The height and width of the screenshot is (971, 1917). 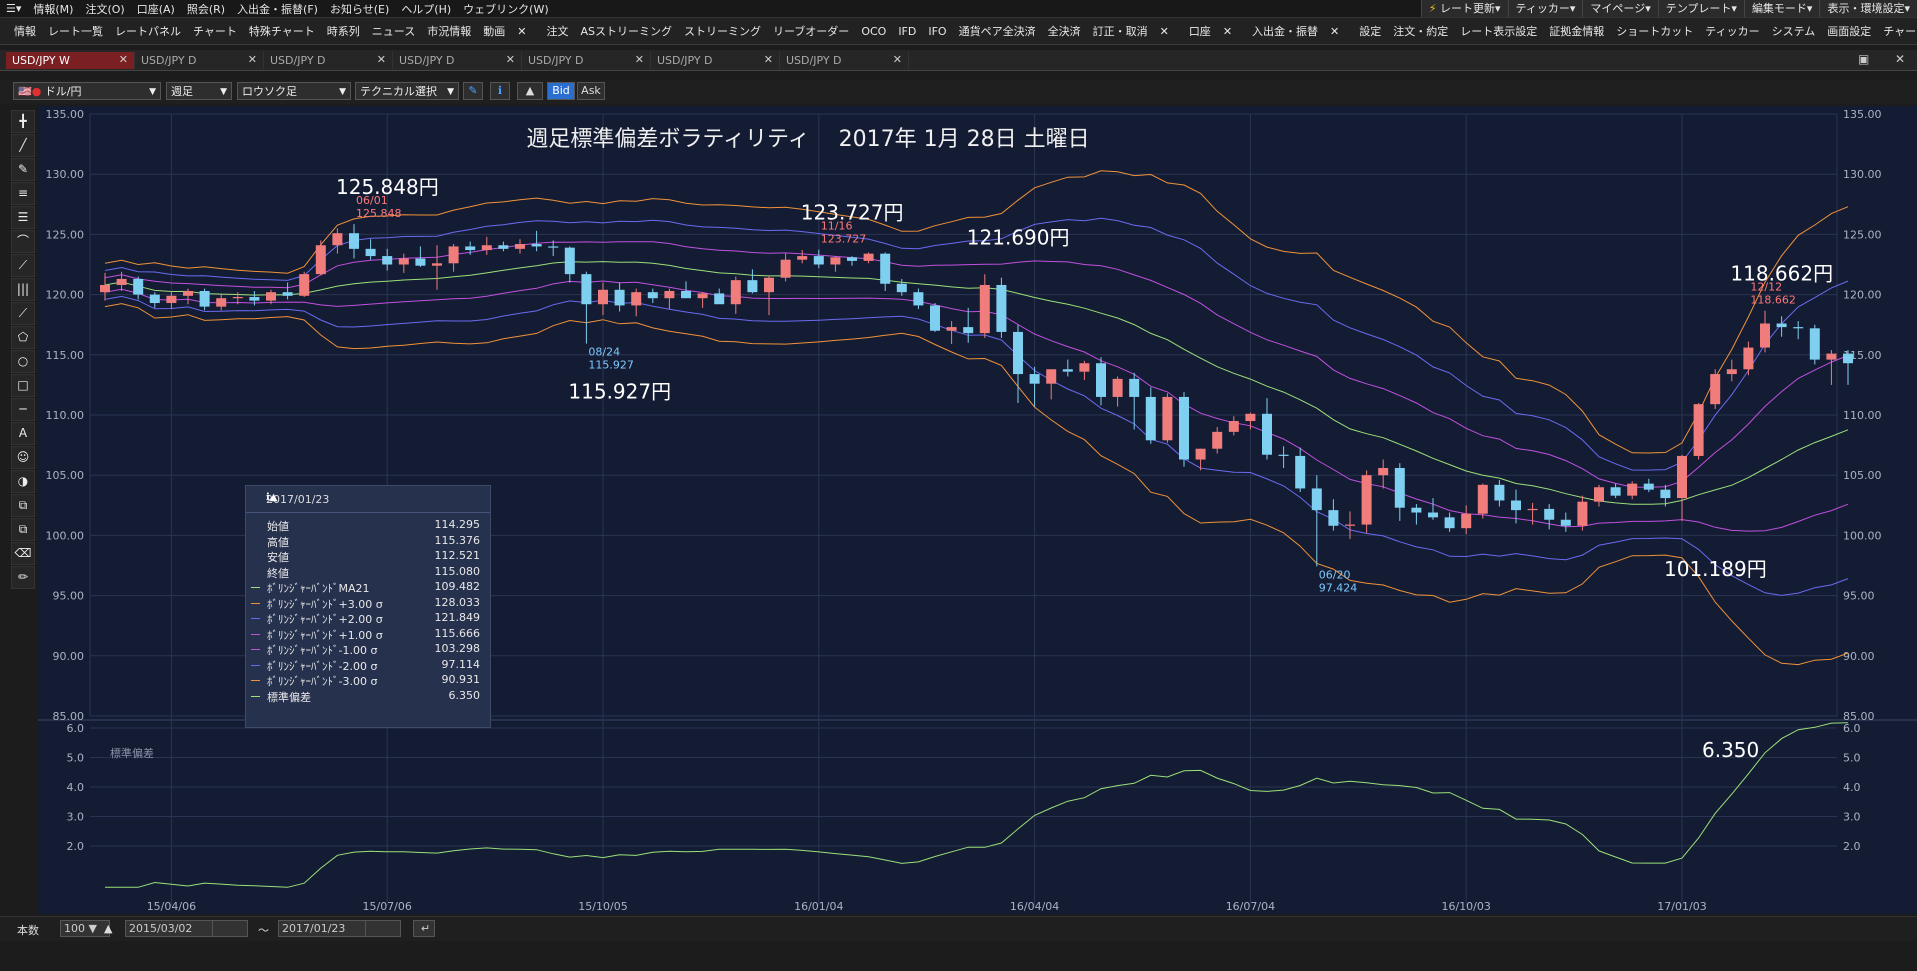 What do you see at coordinates (393, 31) in the screenshot?
I see `tb-news: ニュース` at bounding box center [393, 31].